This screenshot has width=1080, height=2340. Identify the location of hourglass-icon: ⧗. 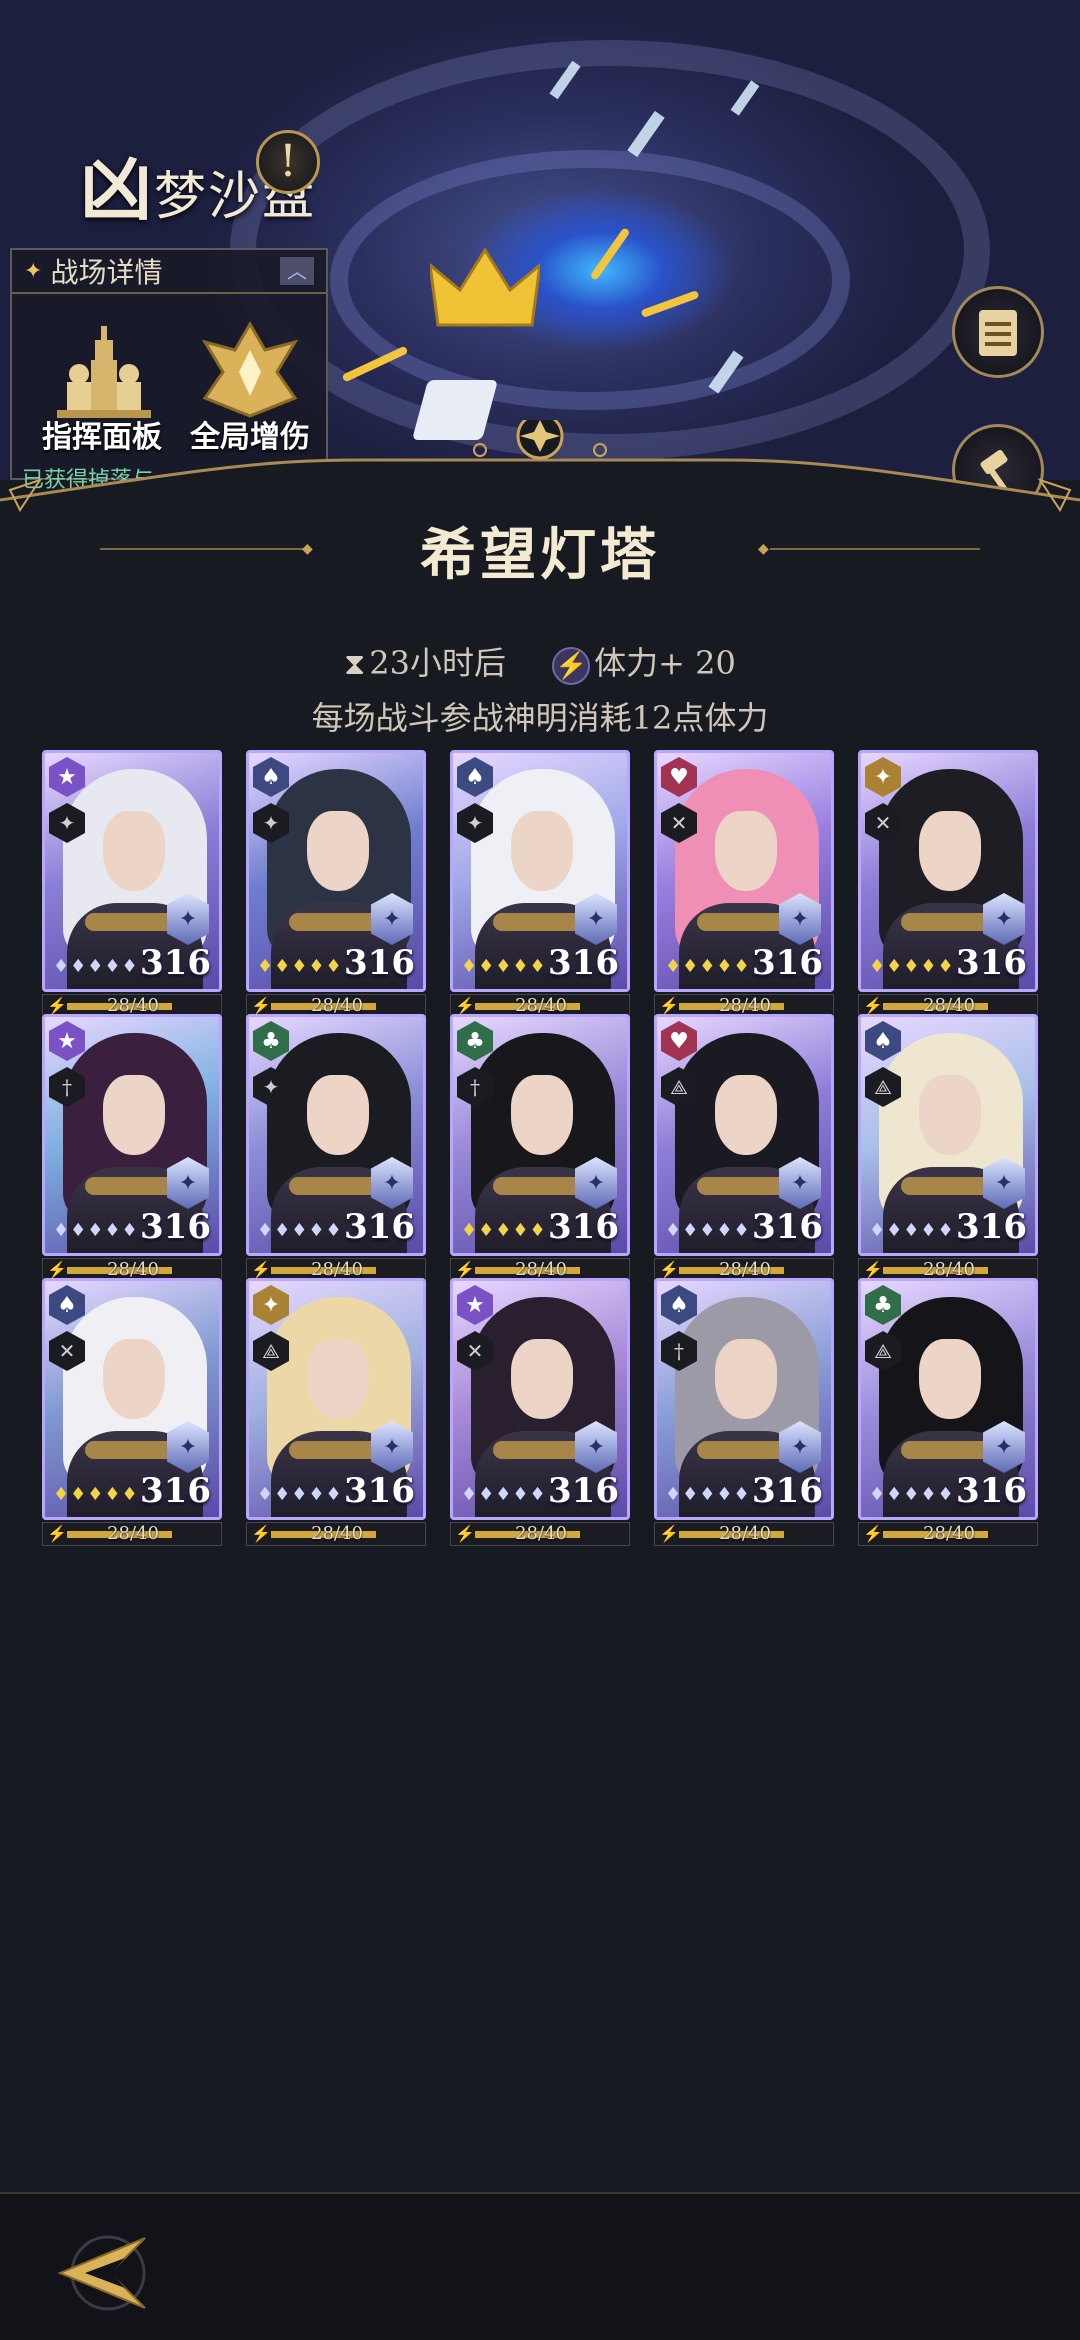
(355, 665).